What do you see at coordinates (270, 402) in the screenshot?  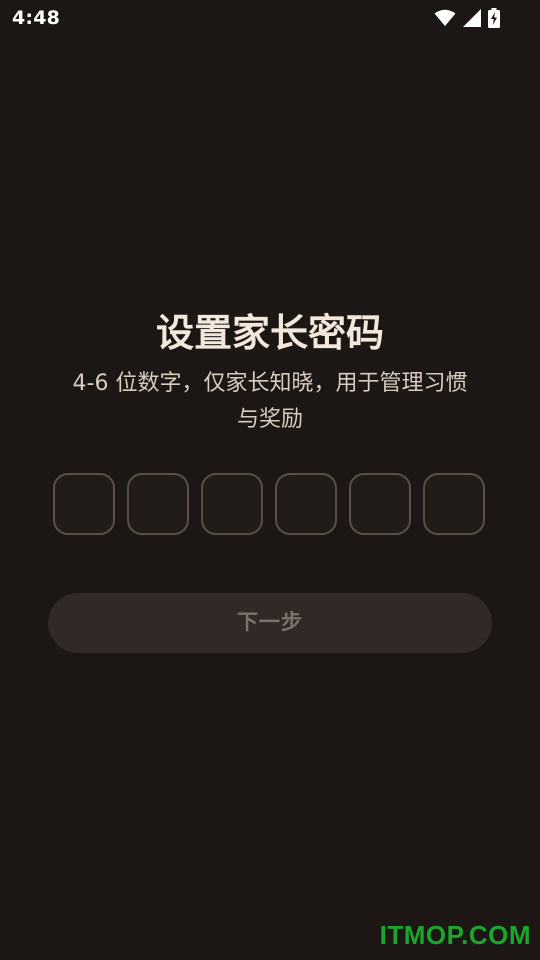 I see `page-subtitle: 4-6 位数字，仅家长知晓，用于管理习惯 与奖励` at bounding box center [270, 402].